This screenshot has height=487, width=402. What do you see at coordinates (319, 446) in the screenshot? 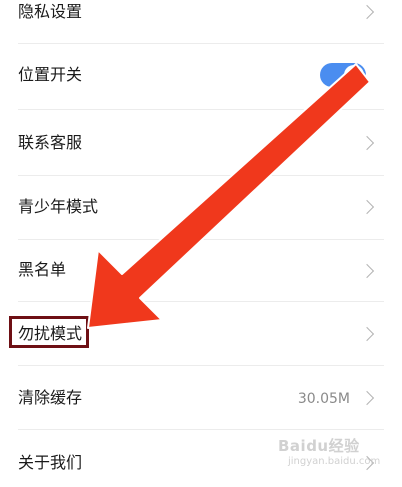
I see `watermark-text: Baidu经验` at bounding box center [319, 446].